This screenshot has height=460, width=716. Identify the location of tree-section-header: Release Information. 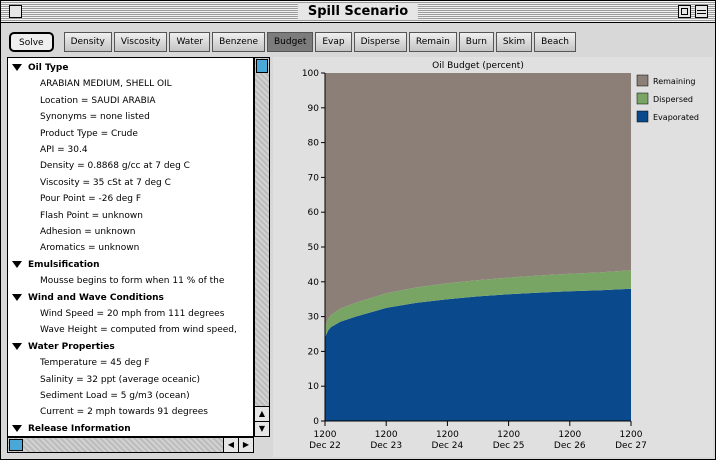
(71, 428).